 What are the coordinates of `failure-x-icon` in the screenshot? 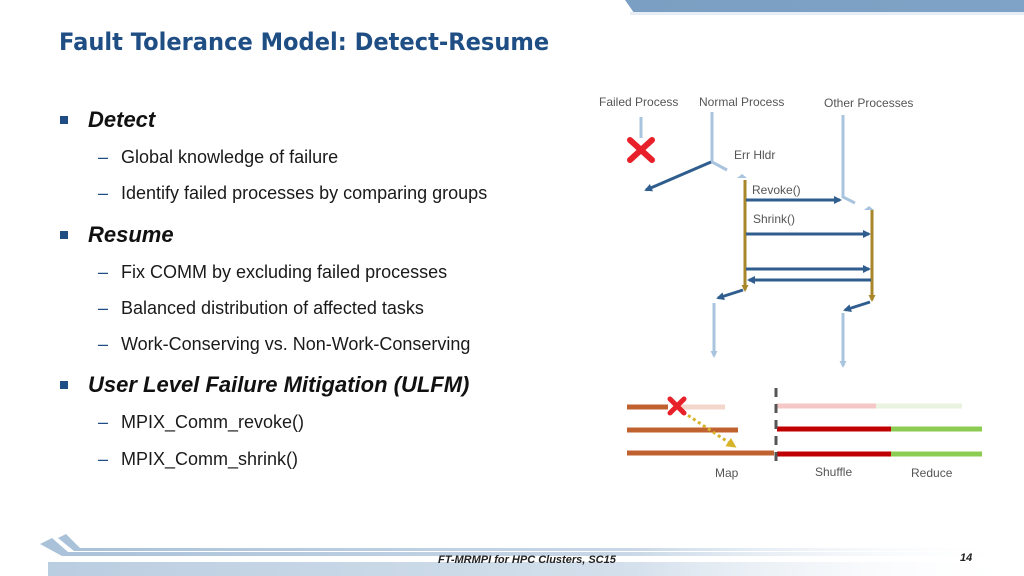 It's located at (641, 150).